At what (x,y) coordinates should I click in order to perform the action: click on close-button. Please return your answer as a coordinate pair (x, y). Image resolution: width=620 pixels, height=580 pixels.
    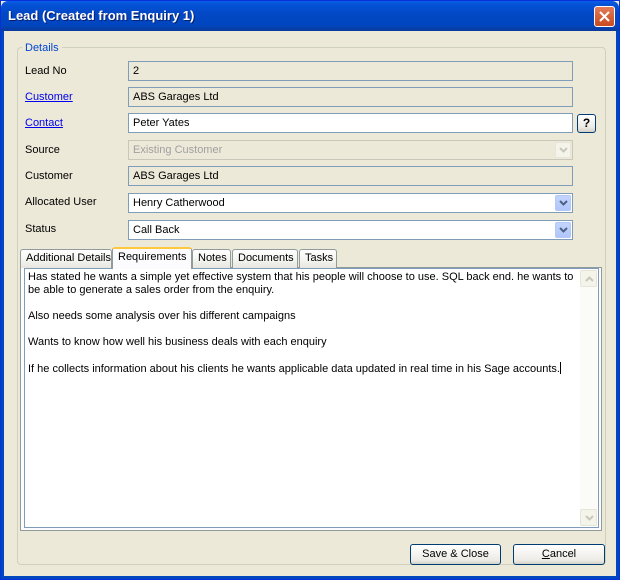
    Looking at the image, I should click on (604, 16).